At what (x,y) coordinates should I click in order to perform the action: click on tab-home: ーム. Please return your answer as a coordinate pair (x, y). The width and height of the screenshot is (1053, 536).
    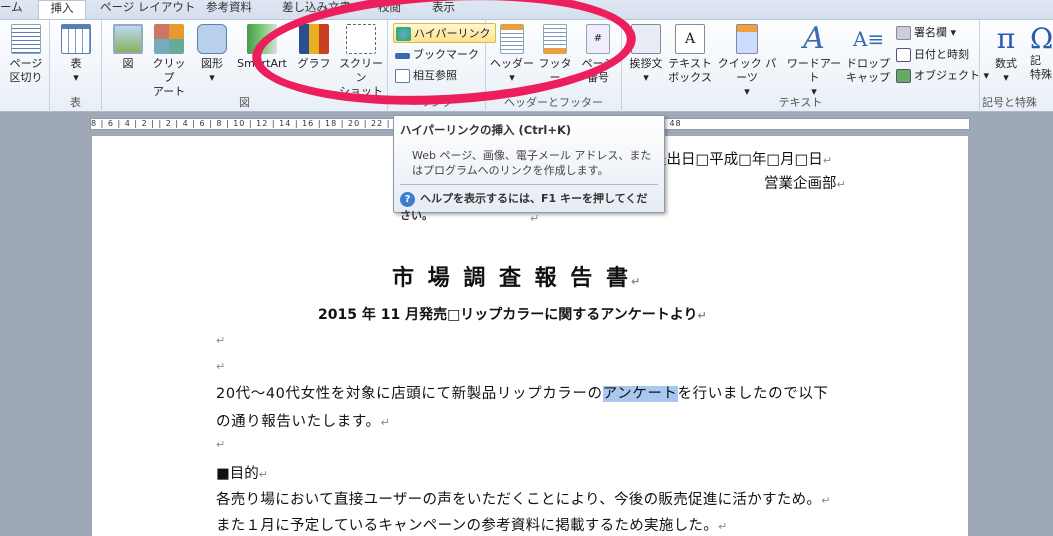
    Looking at the image, I should click on (13, 10).